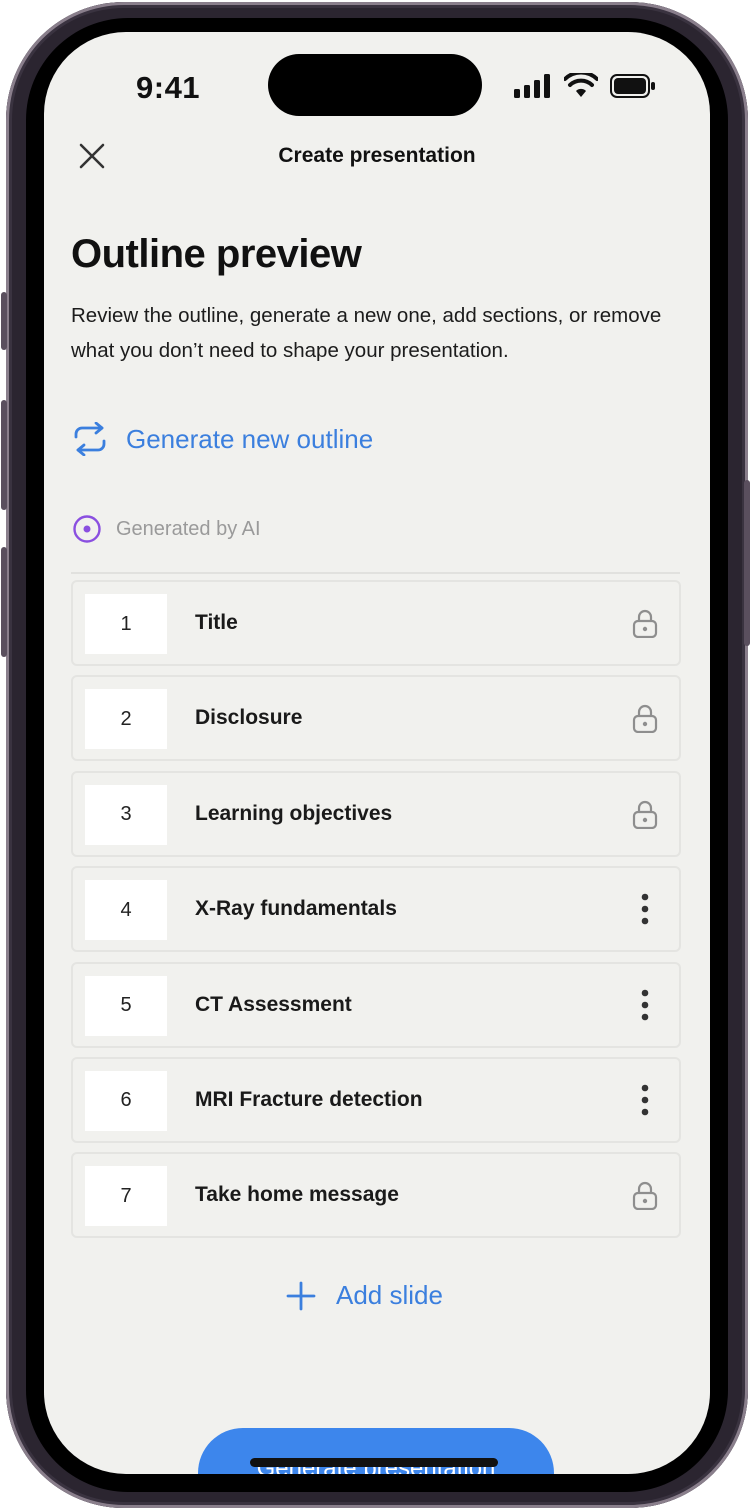 The height and width of the screenshot is (1512, 756). I want to click on divider, so click(375, 573).